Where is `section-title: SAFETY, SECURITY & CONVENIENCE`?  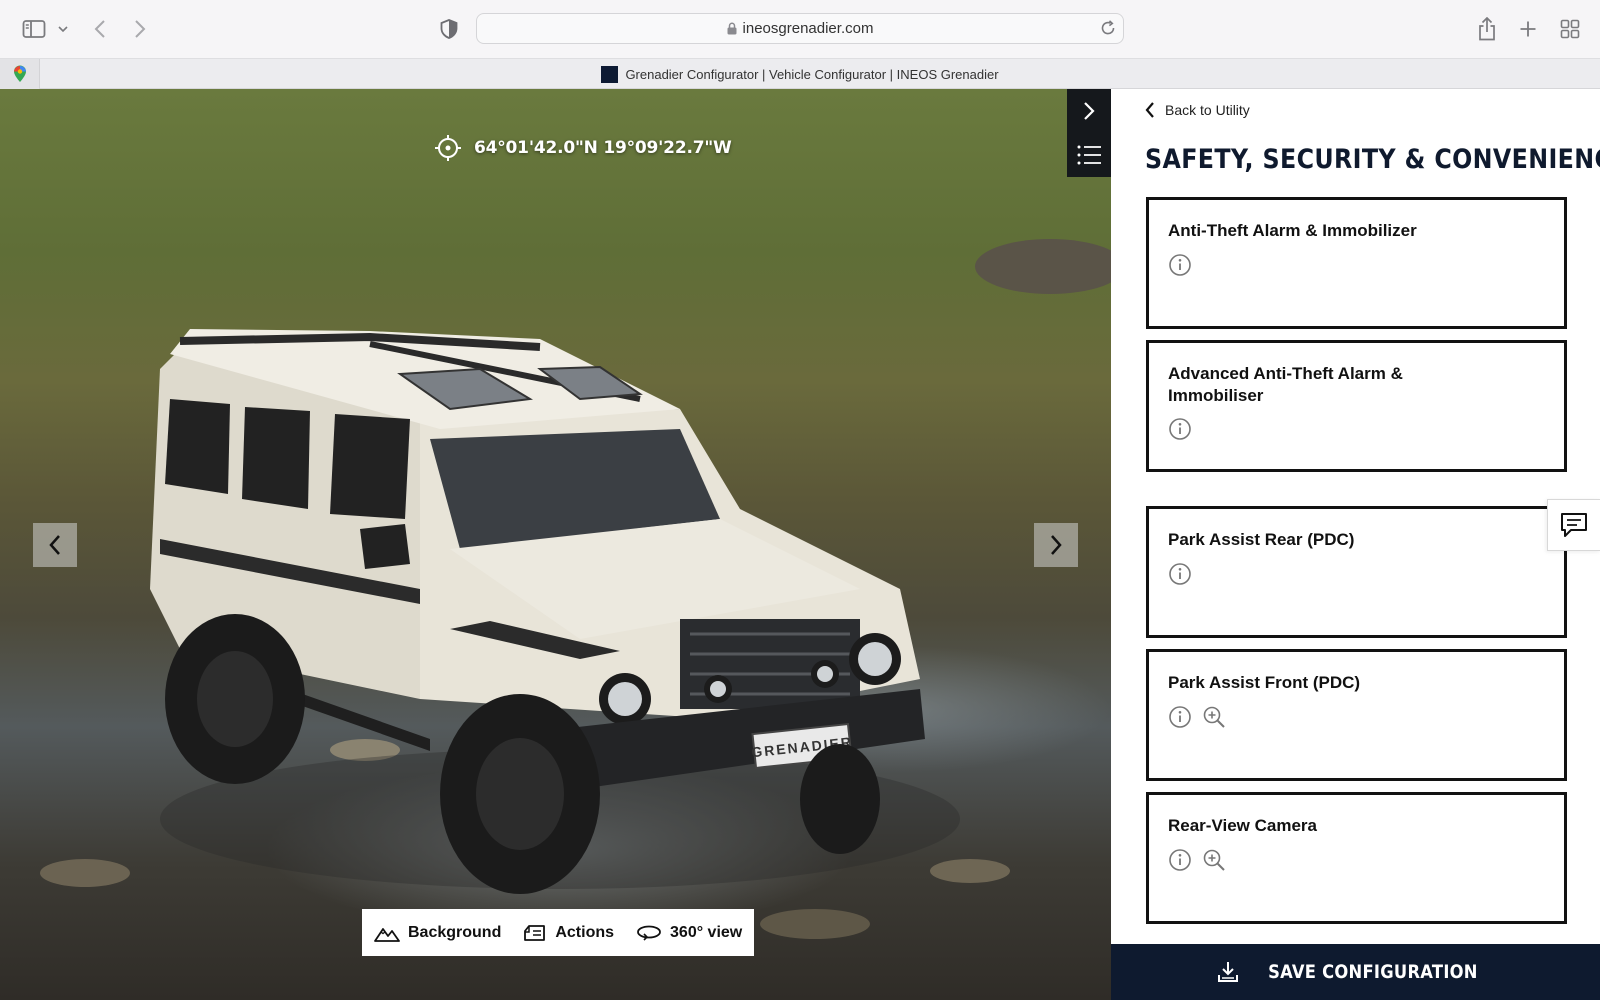
section-title: SAFETY, SECURITY & CONVENIENCE is located at coordinates (1372, 159).